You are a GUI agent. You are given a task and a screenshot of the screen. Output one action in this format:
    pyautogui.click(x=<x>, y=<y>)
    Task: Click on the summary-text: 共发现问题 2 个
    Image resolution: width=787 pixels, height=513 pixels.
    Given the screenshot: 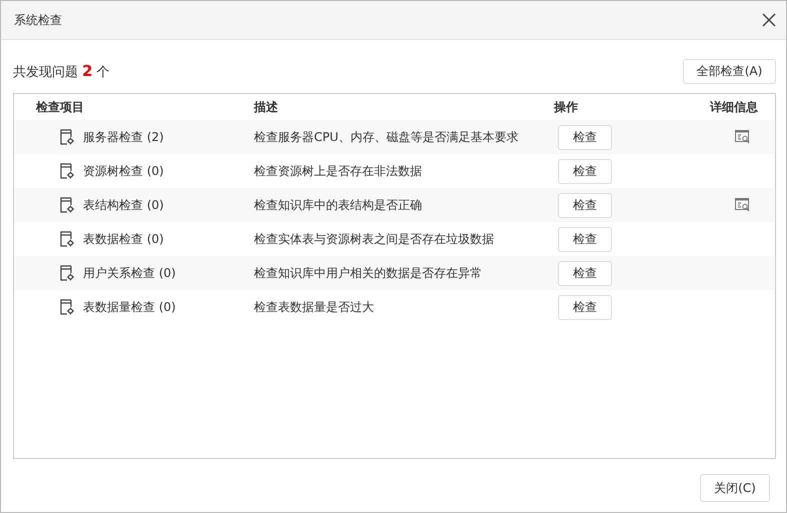 What is the action you would take?
    pyautogui.click(x=61, y=71)
    